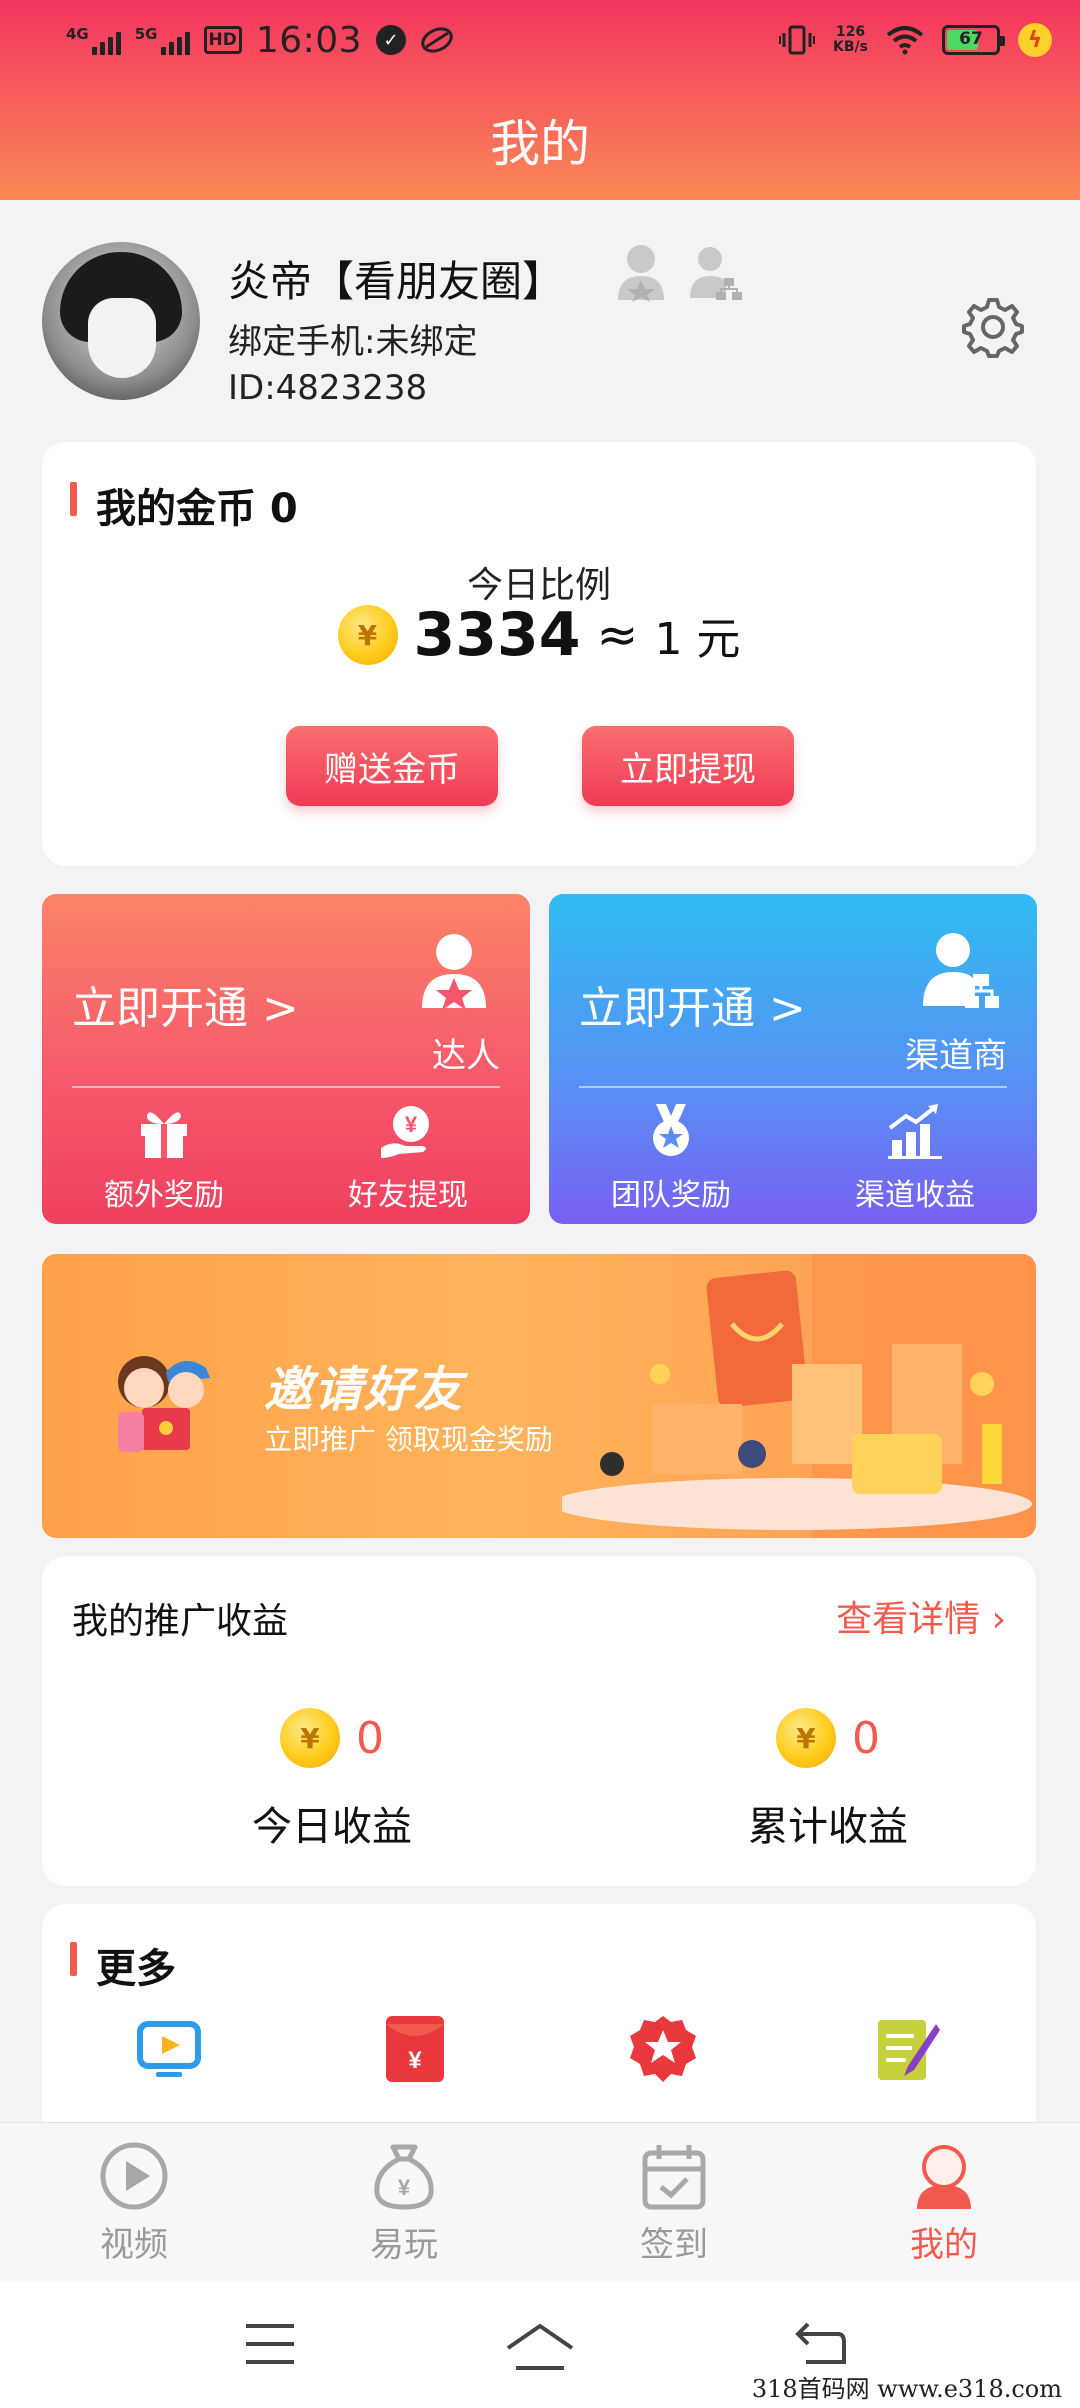 This screenshot has height=2408, width=1080. Describe the element at coordinates (497, 635) in the screenshot. I see `ratio-value: 3334` at that location.